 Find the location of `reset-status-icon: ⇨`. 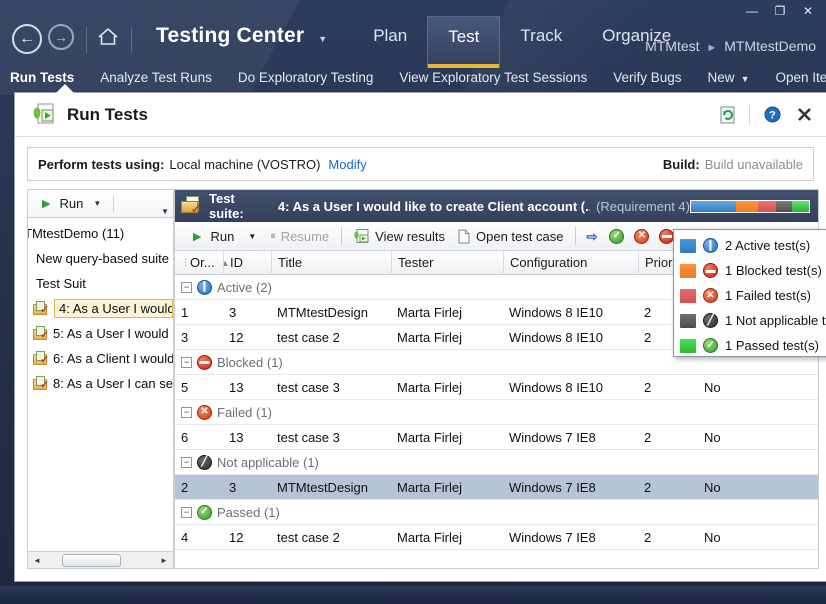

reset-status-icon: ⇨ is located at coordinates (591, 236).